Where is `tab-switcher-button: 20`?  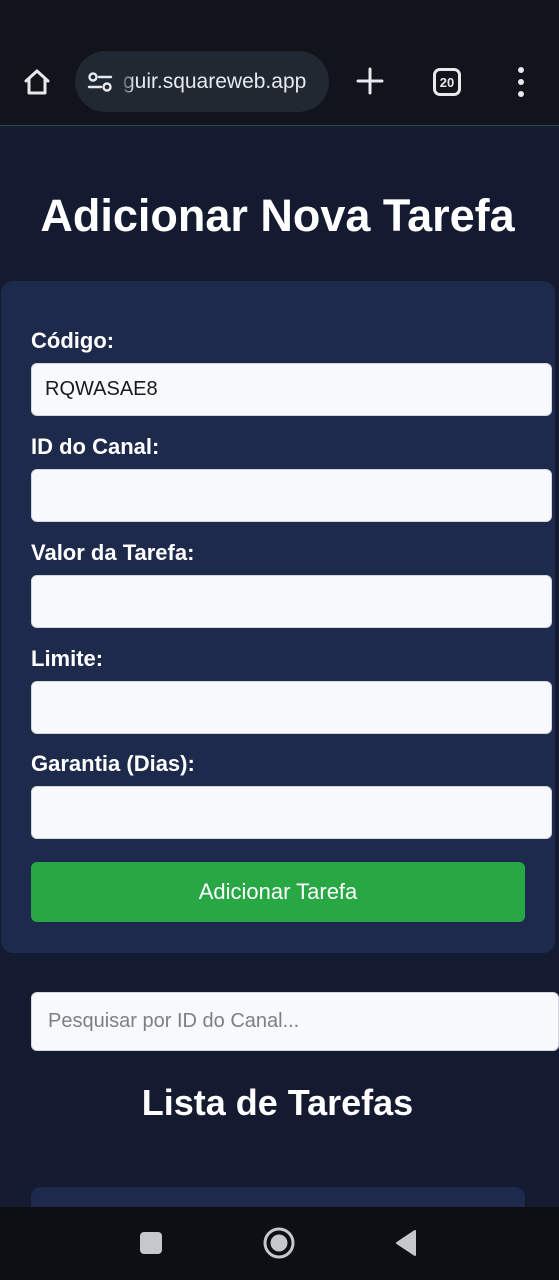 tab-switcher-button: 20 is located at coordinates (447, 82).